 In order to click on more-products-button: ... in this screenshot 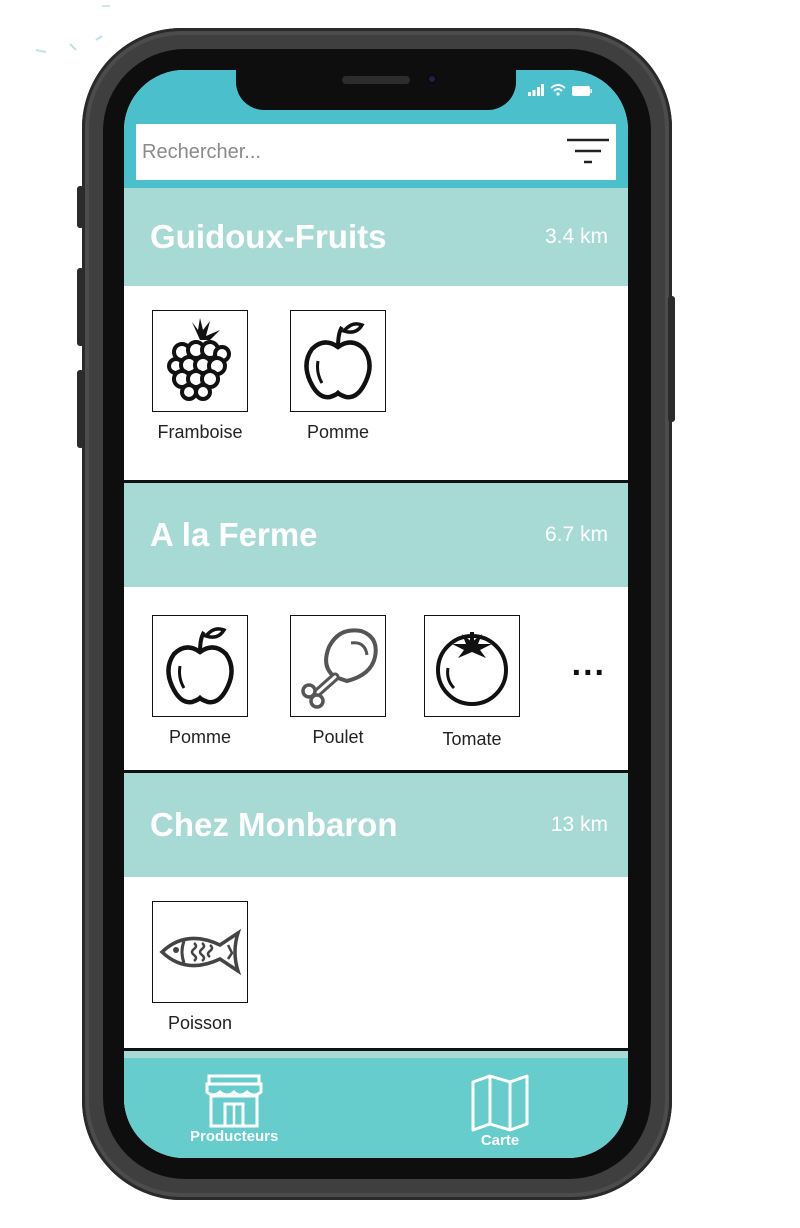, I will do `click(589, 664)`.